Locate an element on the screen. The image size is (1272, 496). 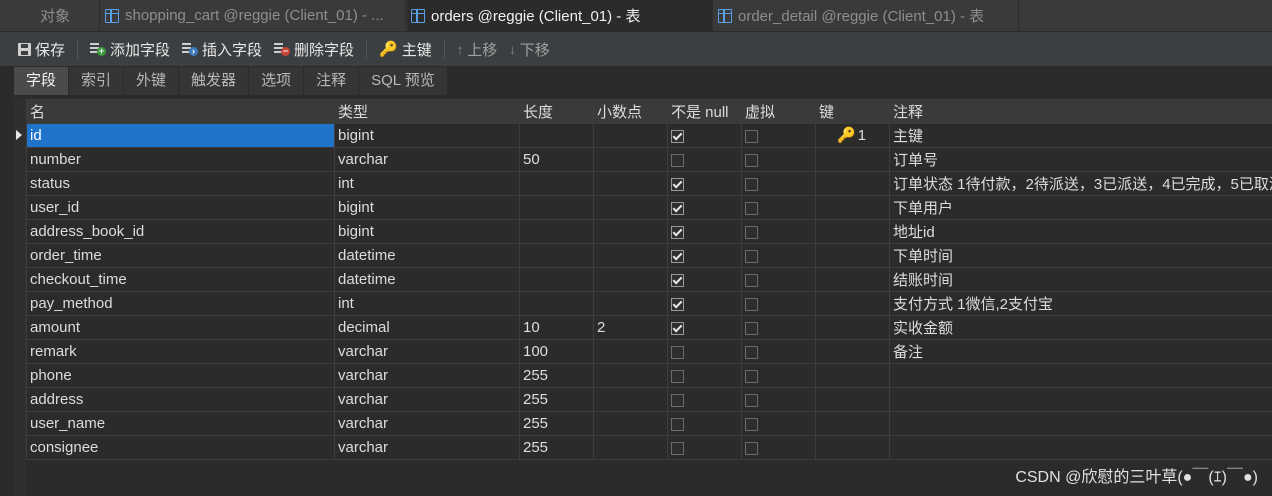
field-length-cell: 10 is located at coordinates (556, 327).